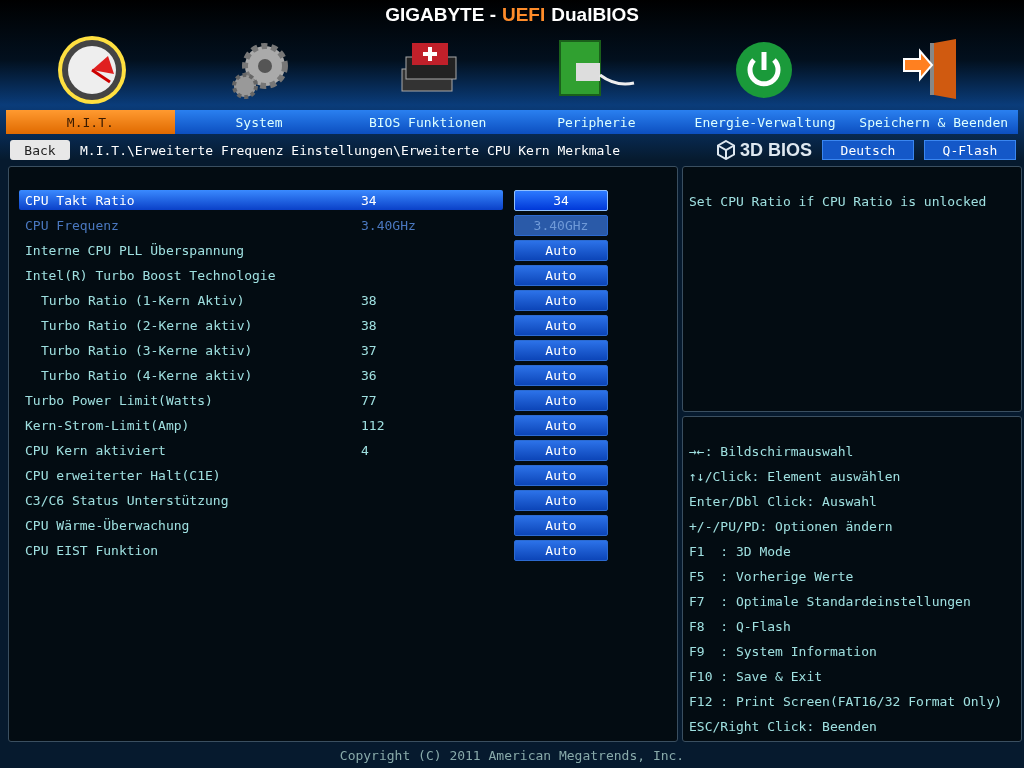 The image size is (1024, 768). I want to click on setting-row: CPU erweiterter Halt(C1E), so click(261, 475).